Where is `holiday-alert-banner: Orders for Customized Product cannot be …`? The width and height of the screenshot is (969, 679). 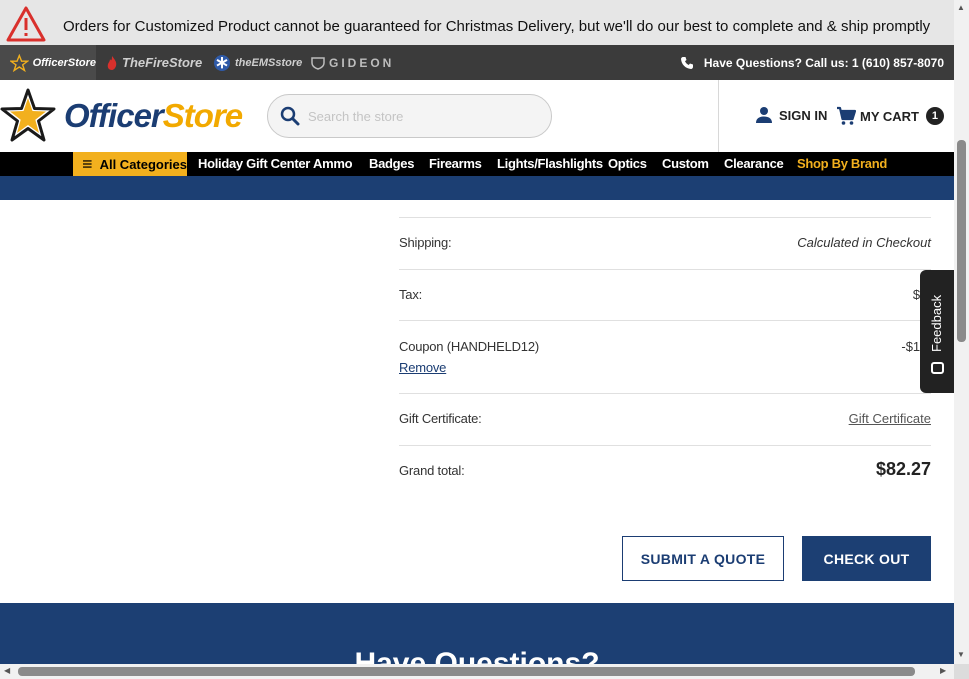 holiday-alert-banner: Orders for Customized Product cannot be … is located at coordinates (477, 22).